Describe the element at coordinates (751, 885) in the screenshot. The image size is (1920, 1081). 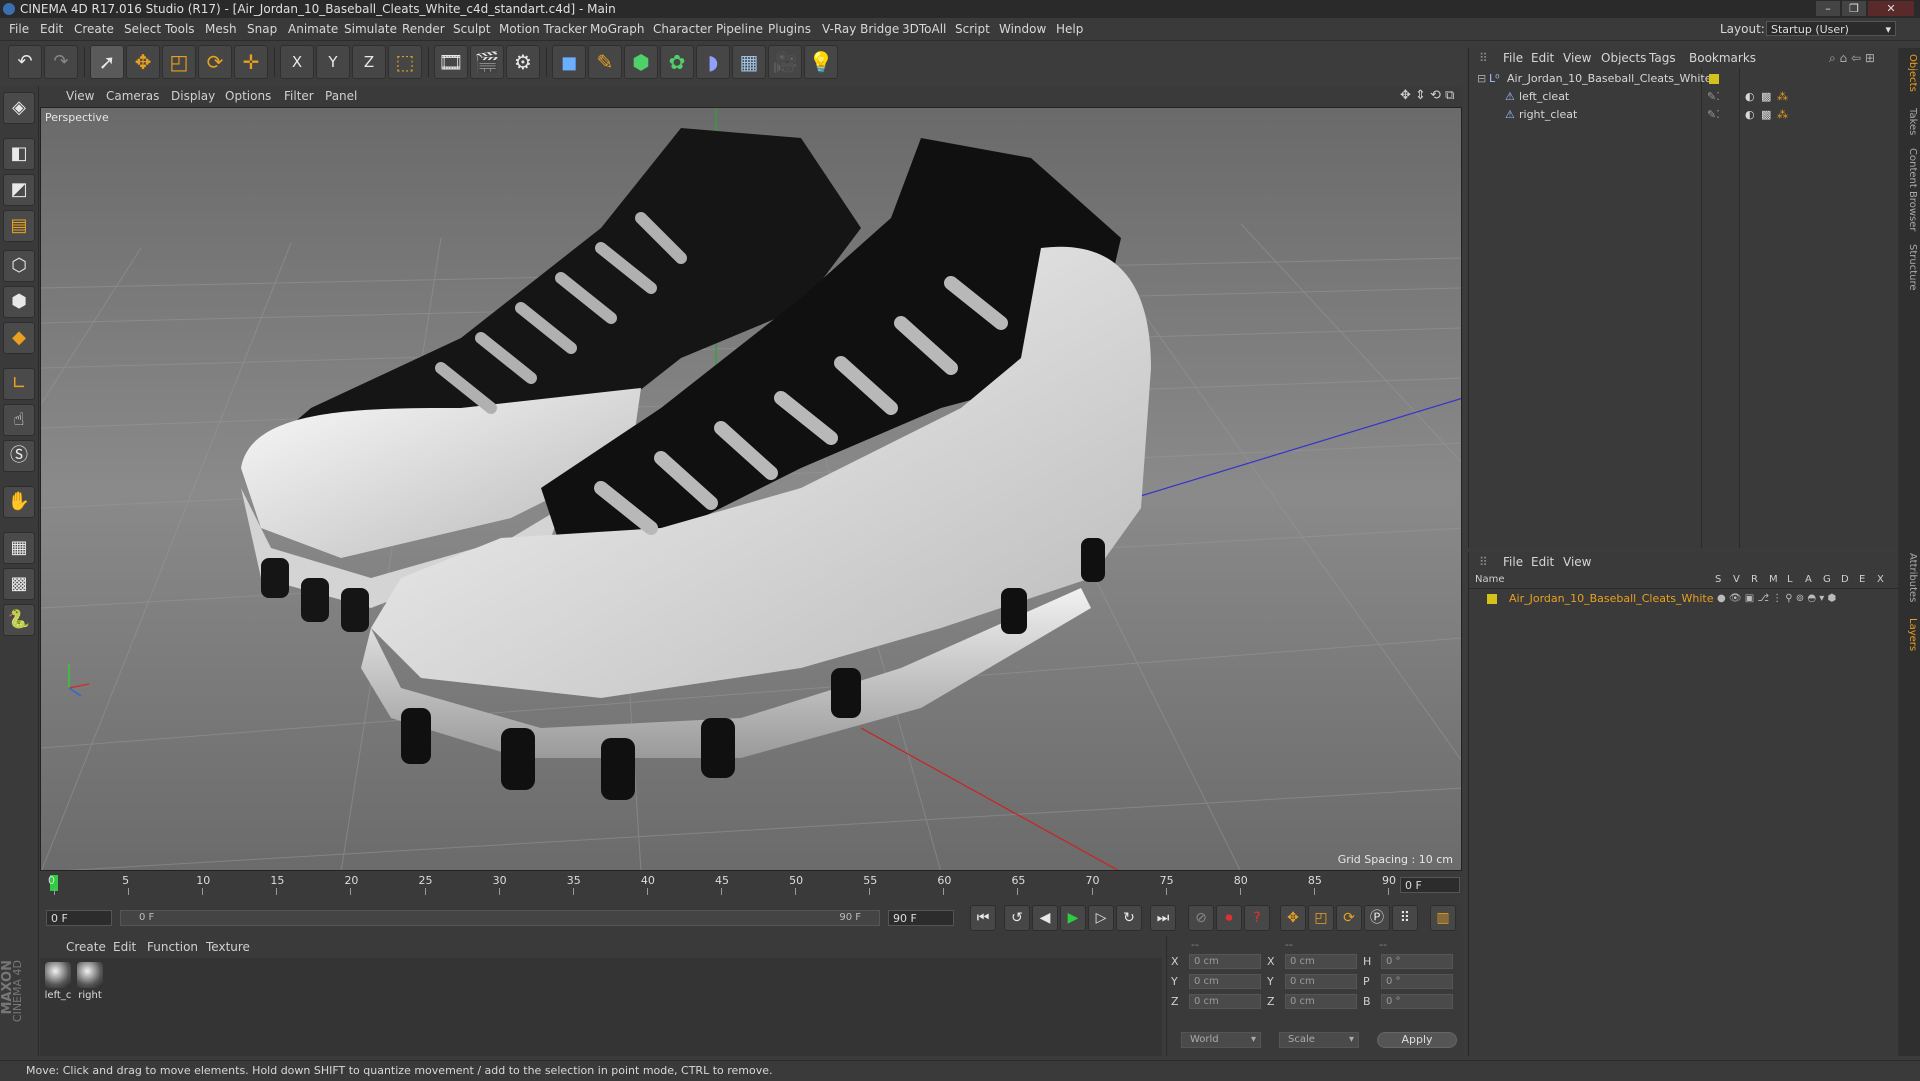
I see `timeline-ruler: 0 5 10 15 20 25 30 35 40 45 50 55 60 65 70 75 80 85 90 0 F` at that location.